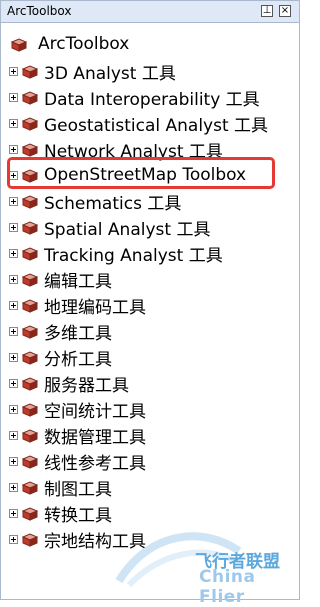 The image size is (320, 607). I want to click on tree-item: Tracking Analyst 工具, so click(116, 253).